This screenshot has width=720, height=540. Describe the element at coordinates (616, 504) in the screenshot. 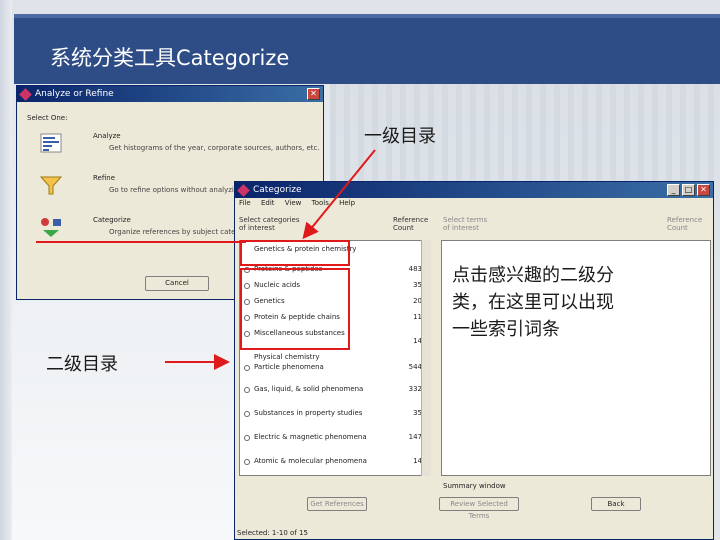

I see `back-button: Back` at that location.